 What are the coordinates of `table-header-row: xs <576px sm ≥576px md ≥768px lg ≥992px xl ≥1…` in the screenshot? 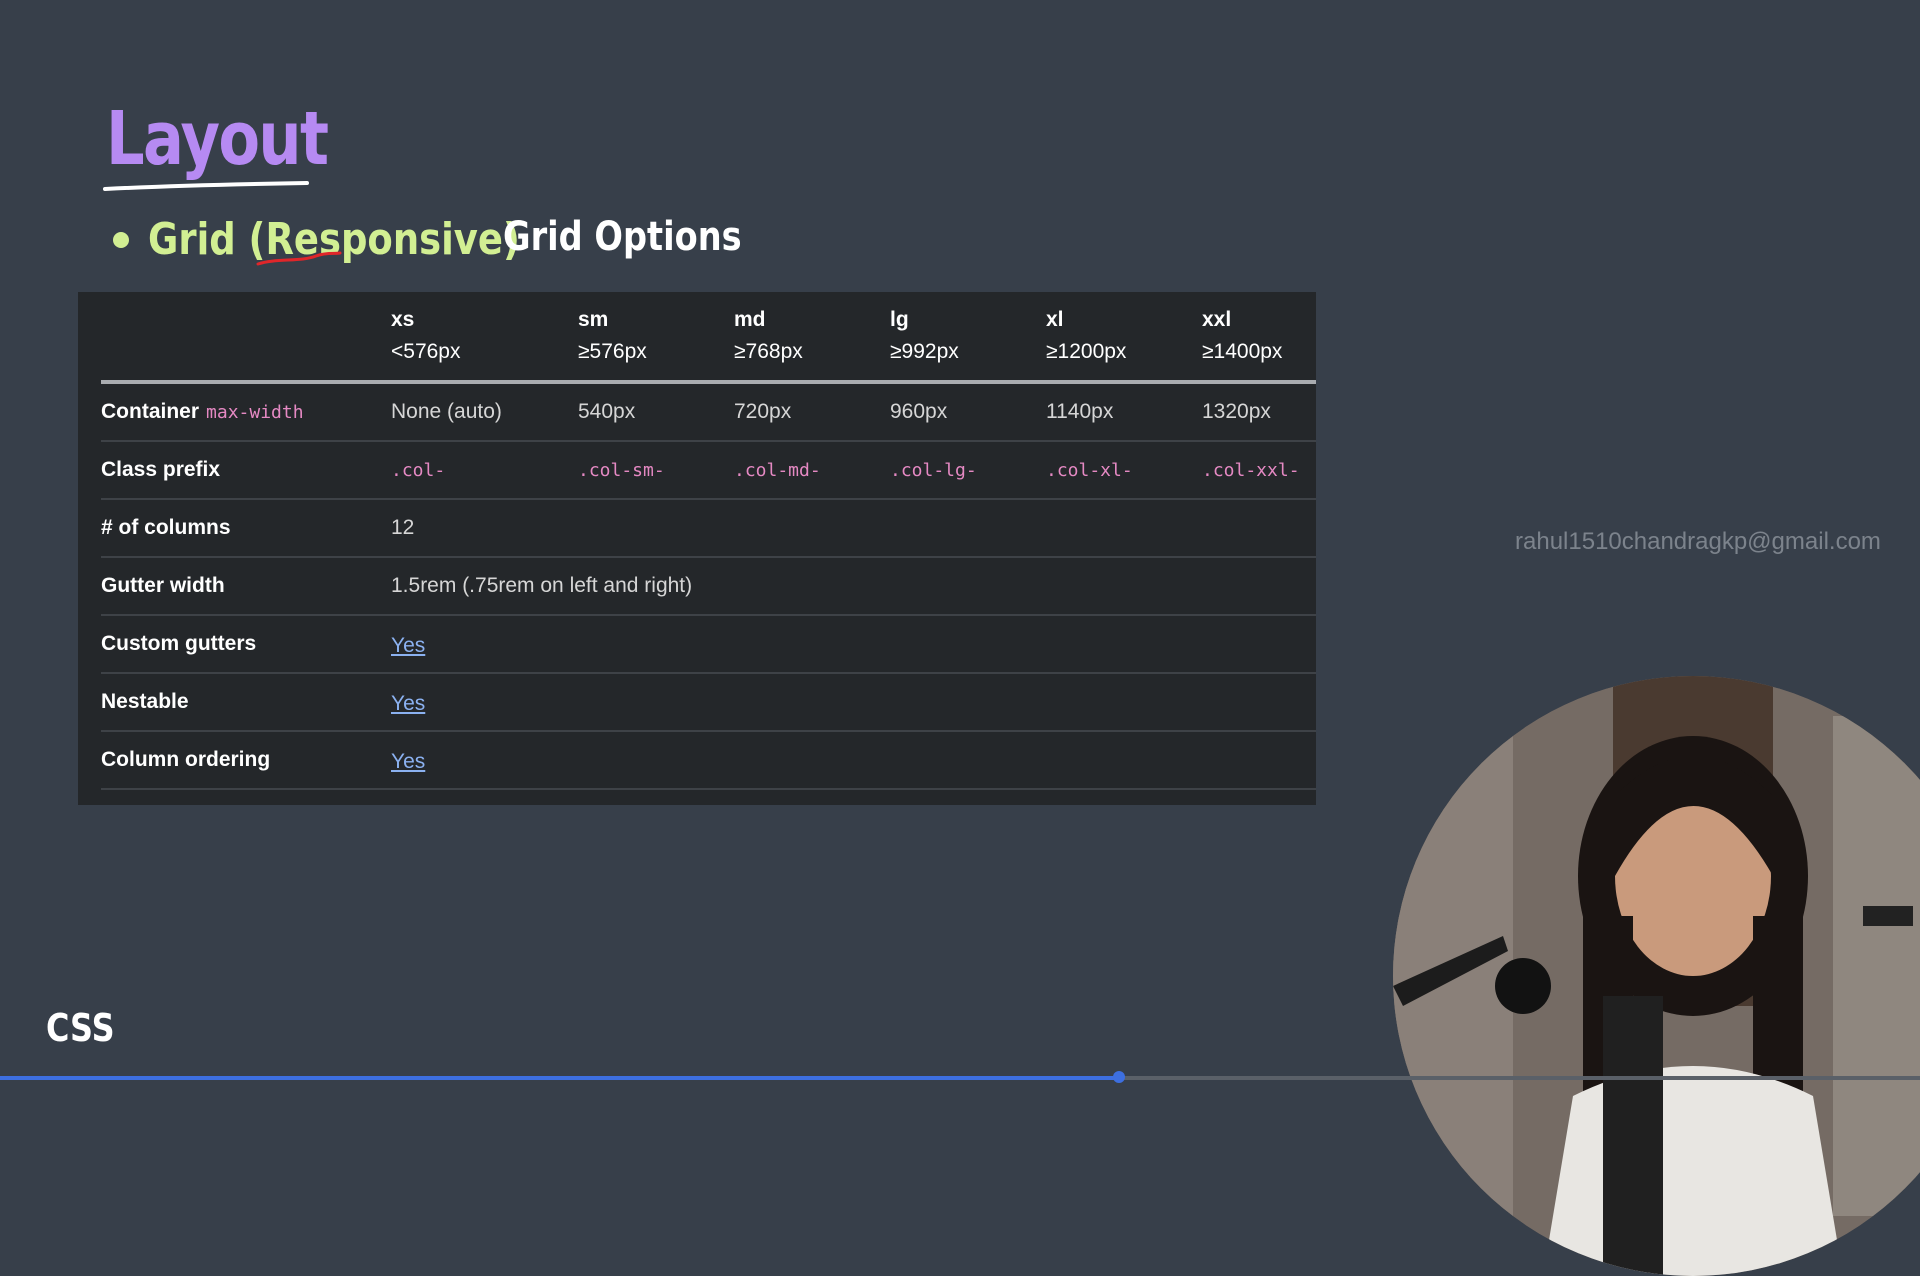 It's located at (708, 338).